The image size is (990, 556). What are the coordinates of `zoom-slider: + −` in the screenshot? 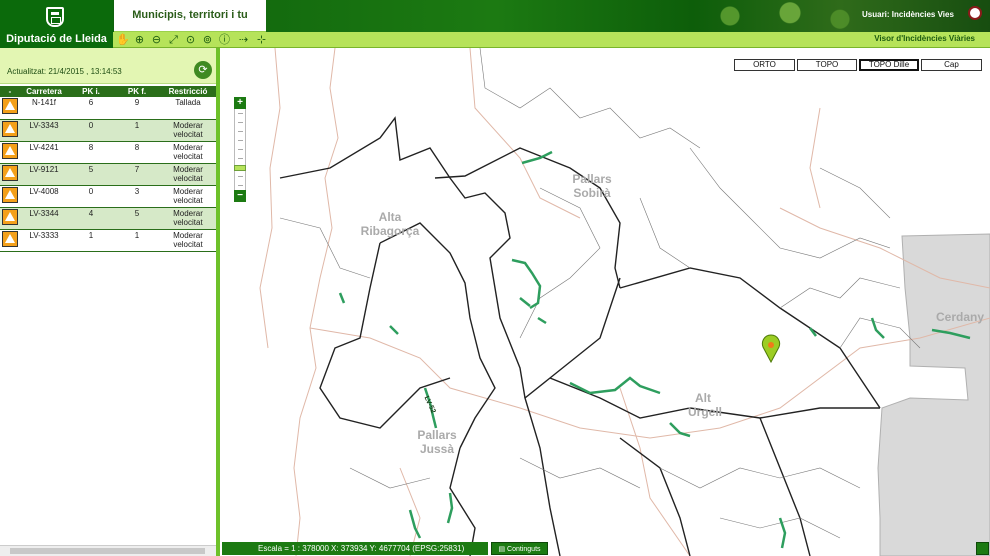 It's located at (240, 149).